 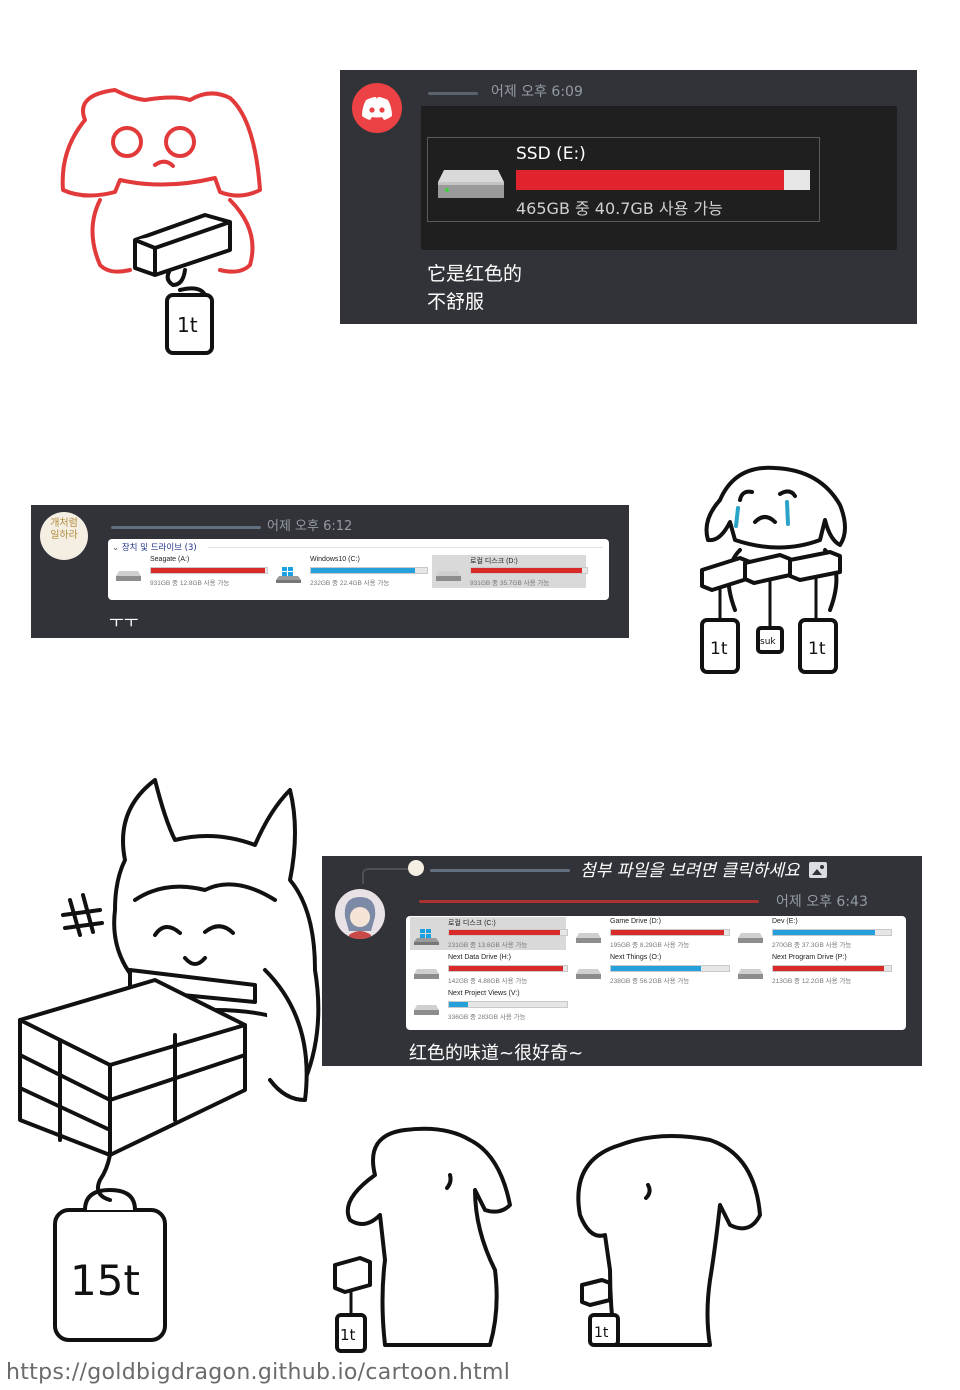 What do you see at coordinates (124, 621) in the screenshot?
I see `message-text: ㅜㅜ` at bounding box center [124, 621].